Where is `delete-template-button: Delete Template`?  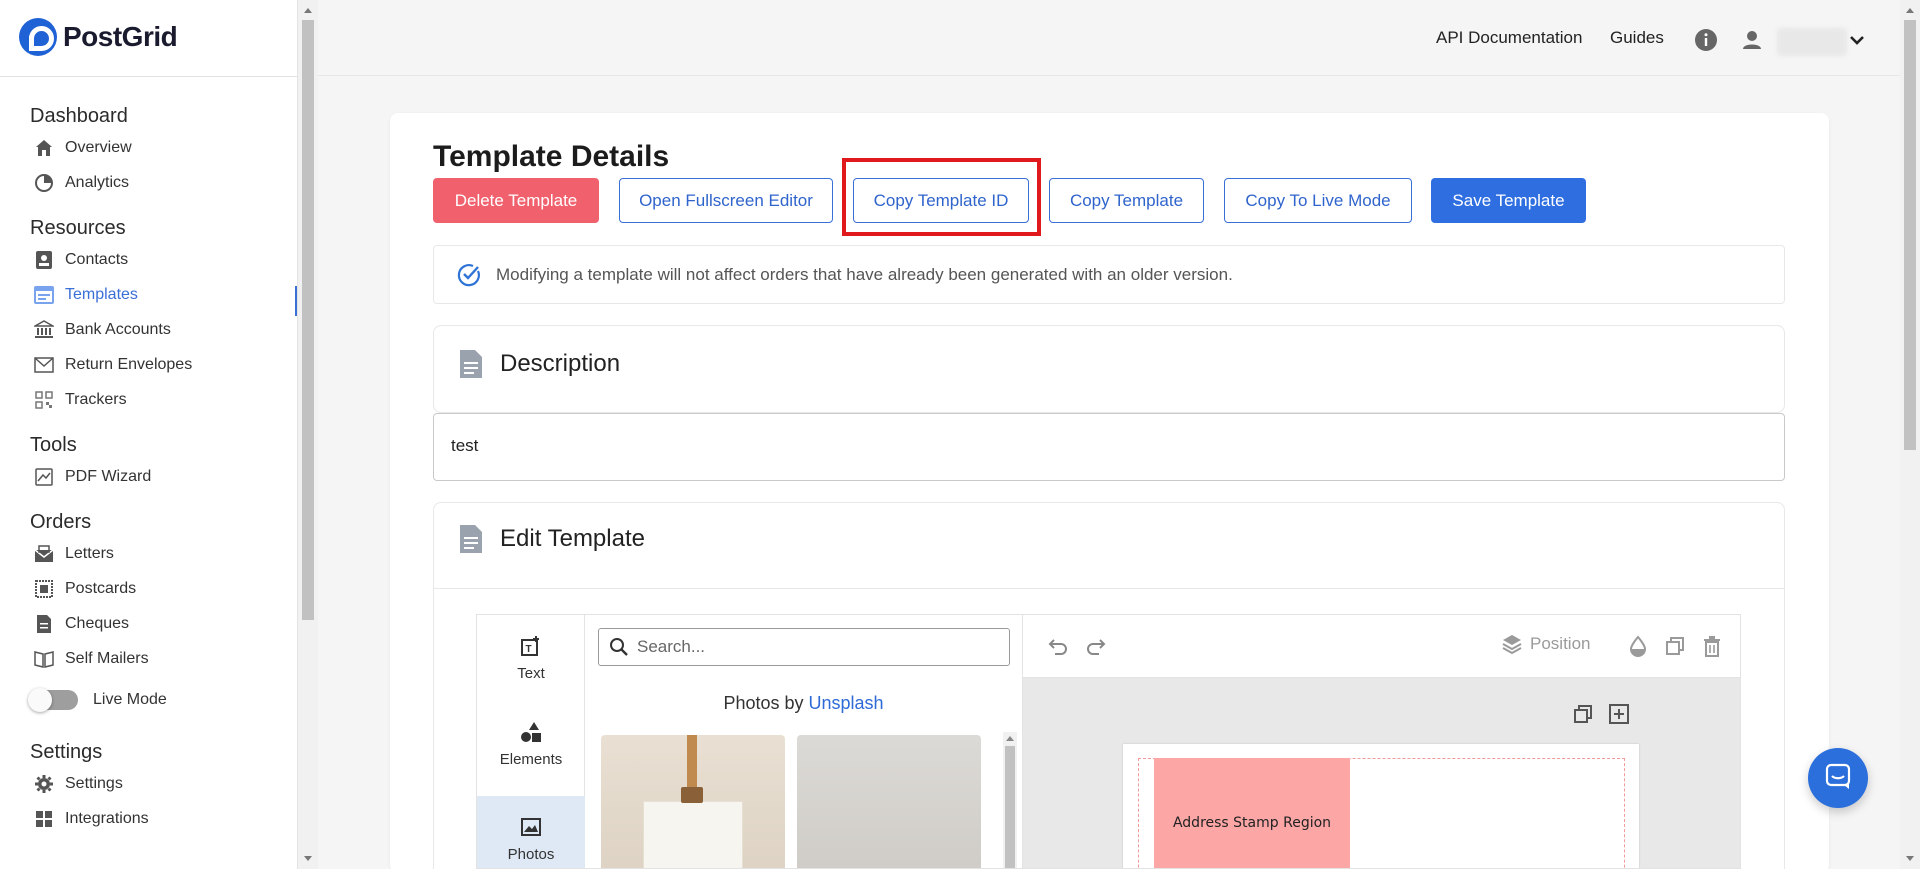
delete-template-button: Delete Template is located at coordinates (516, 200).